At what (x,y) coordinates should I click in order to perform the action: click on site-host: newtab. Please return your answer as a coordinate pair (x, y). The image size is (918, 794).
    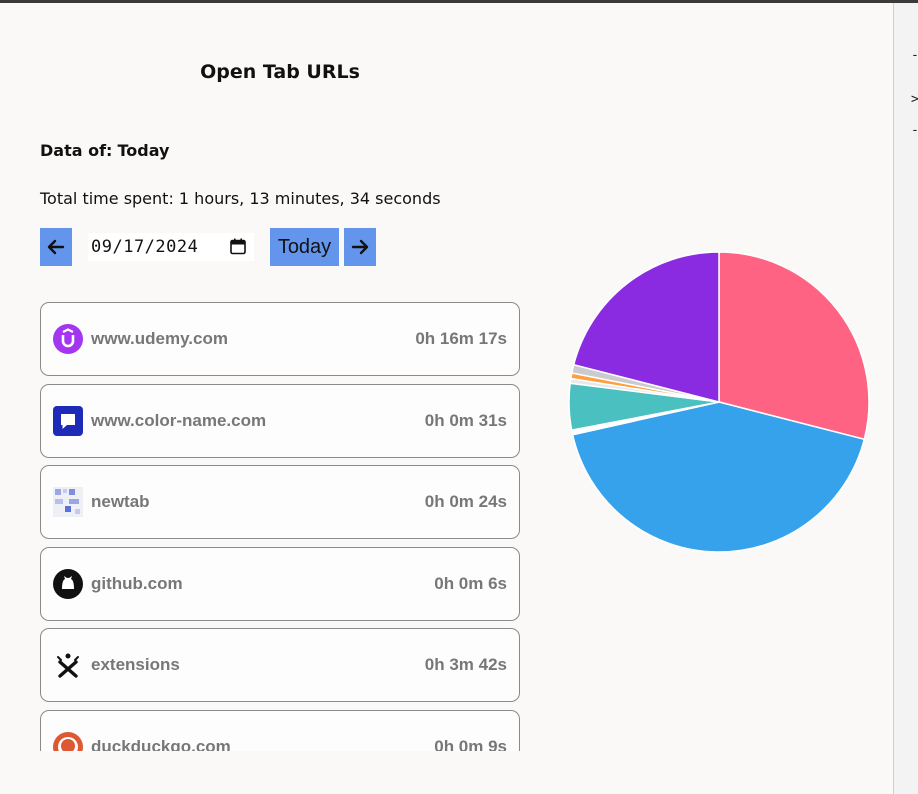
    Looking at the image, I should click on (120, 501).